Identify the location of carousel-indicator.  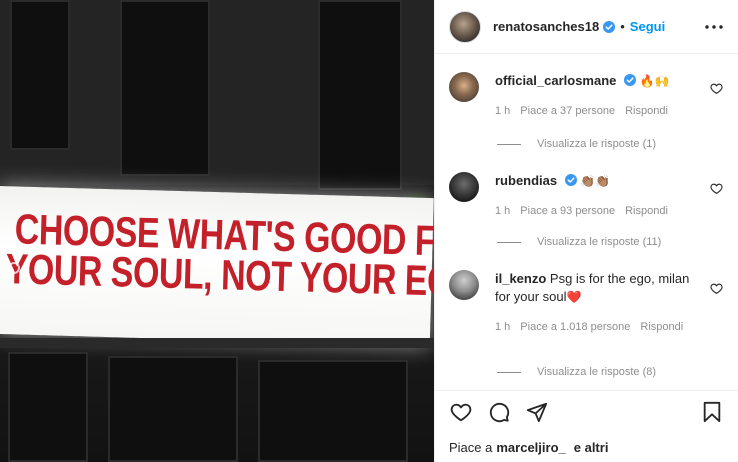
(14, 268).